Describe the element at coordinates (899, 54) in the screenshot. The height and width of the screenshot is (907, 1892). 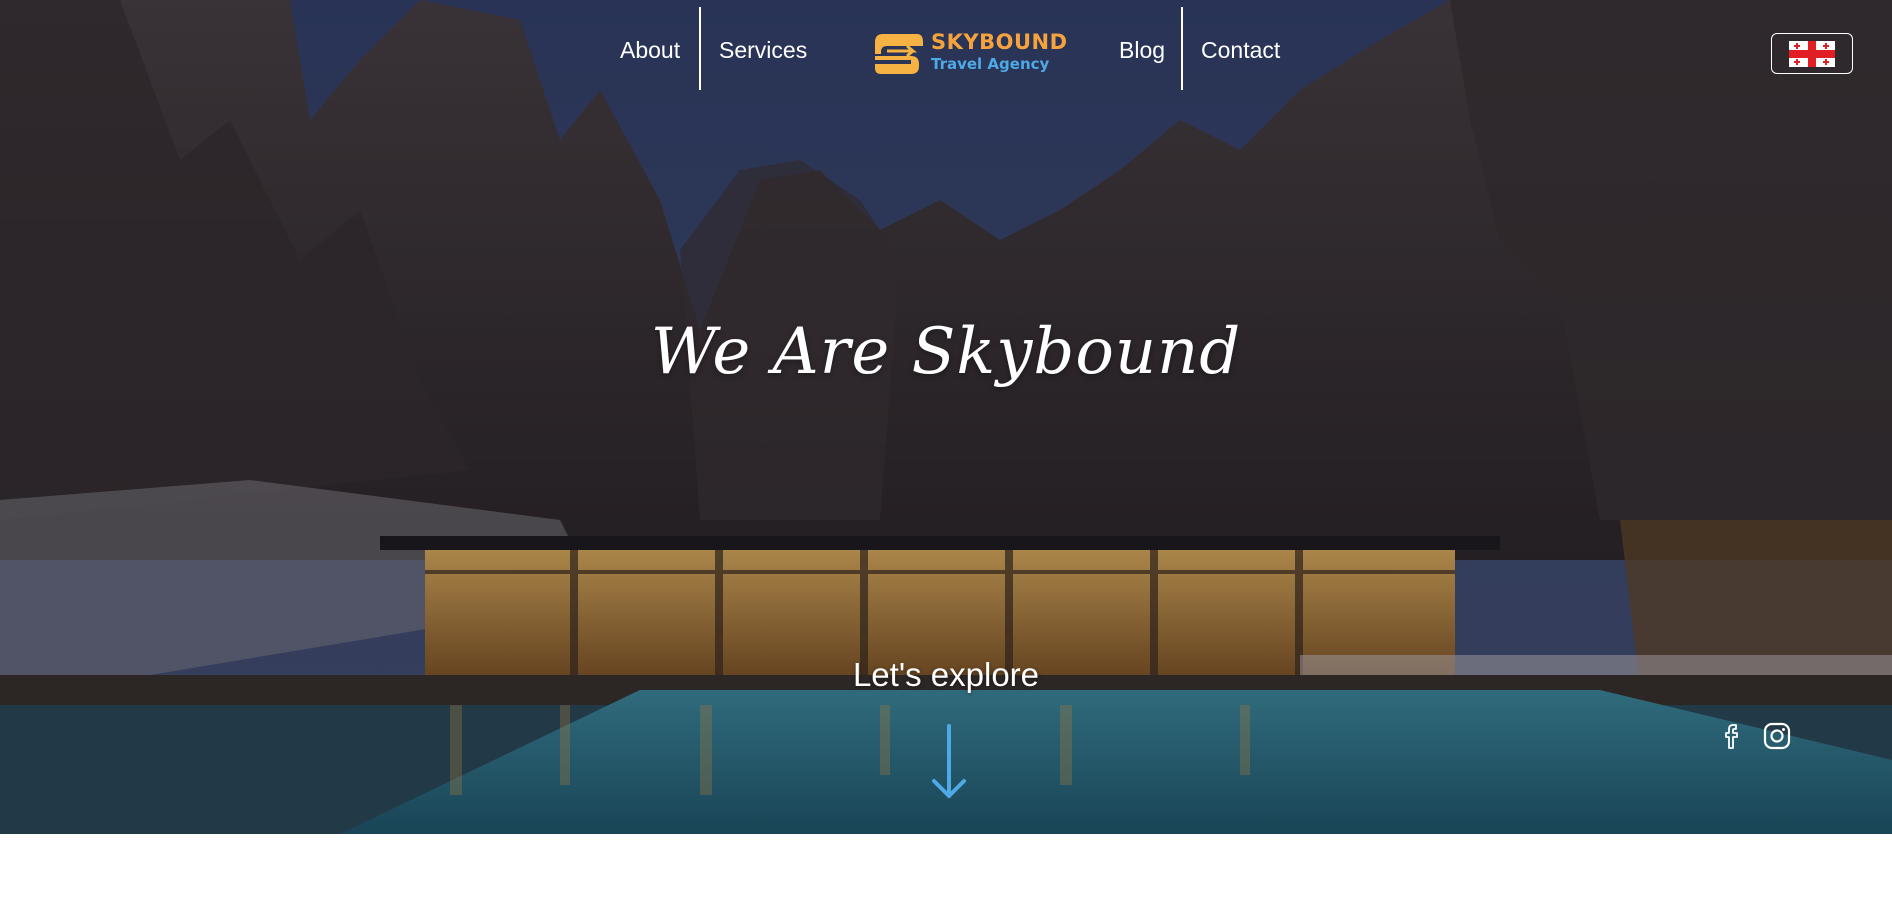
I see `logo-mark-icon` at that location.